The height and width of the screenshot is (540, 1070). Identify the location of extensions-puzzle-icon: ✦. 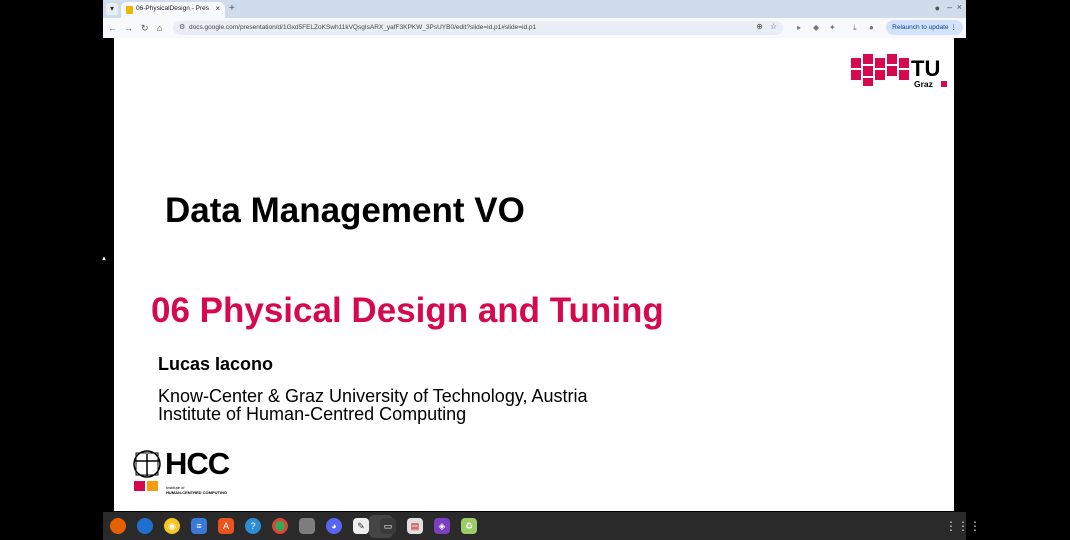
(832, 27).